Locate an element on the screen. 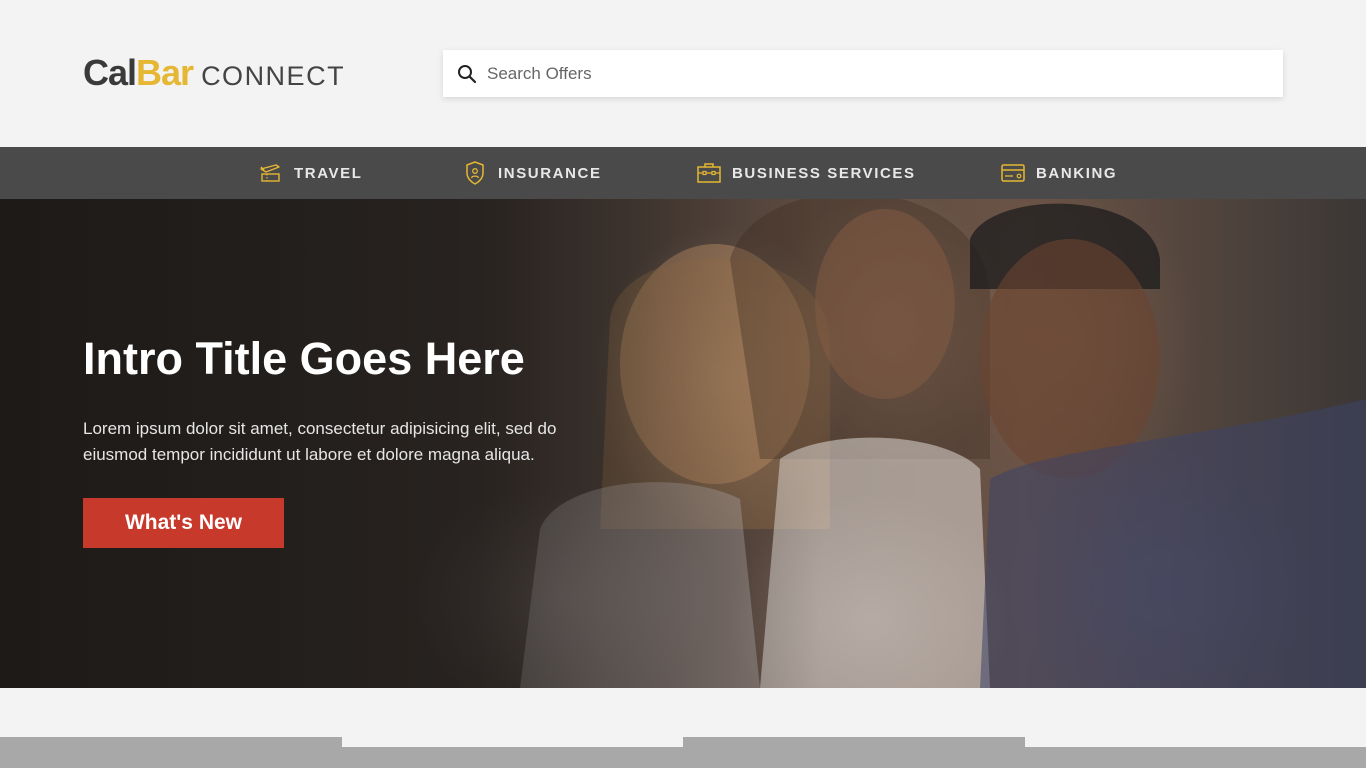 The image size is (1366, 768). nav-item-business-services: BUSINESS SERVICES is located at coordinates (806, 173).